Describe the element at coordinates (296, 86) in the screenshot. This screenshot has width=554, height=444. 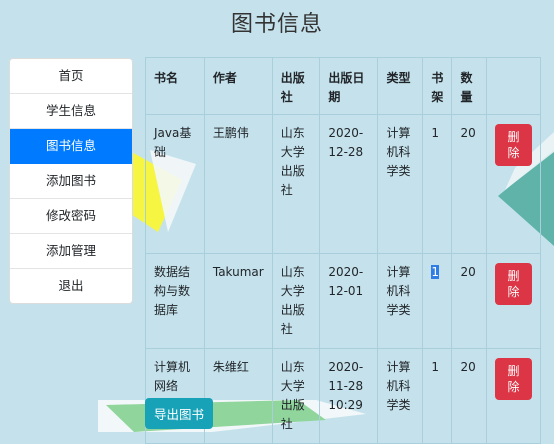
I see `header-publisher: 出版社` at that location.